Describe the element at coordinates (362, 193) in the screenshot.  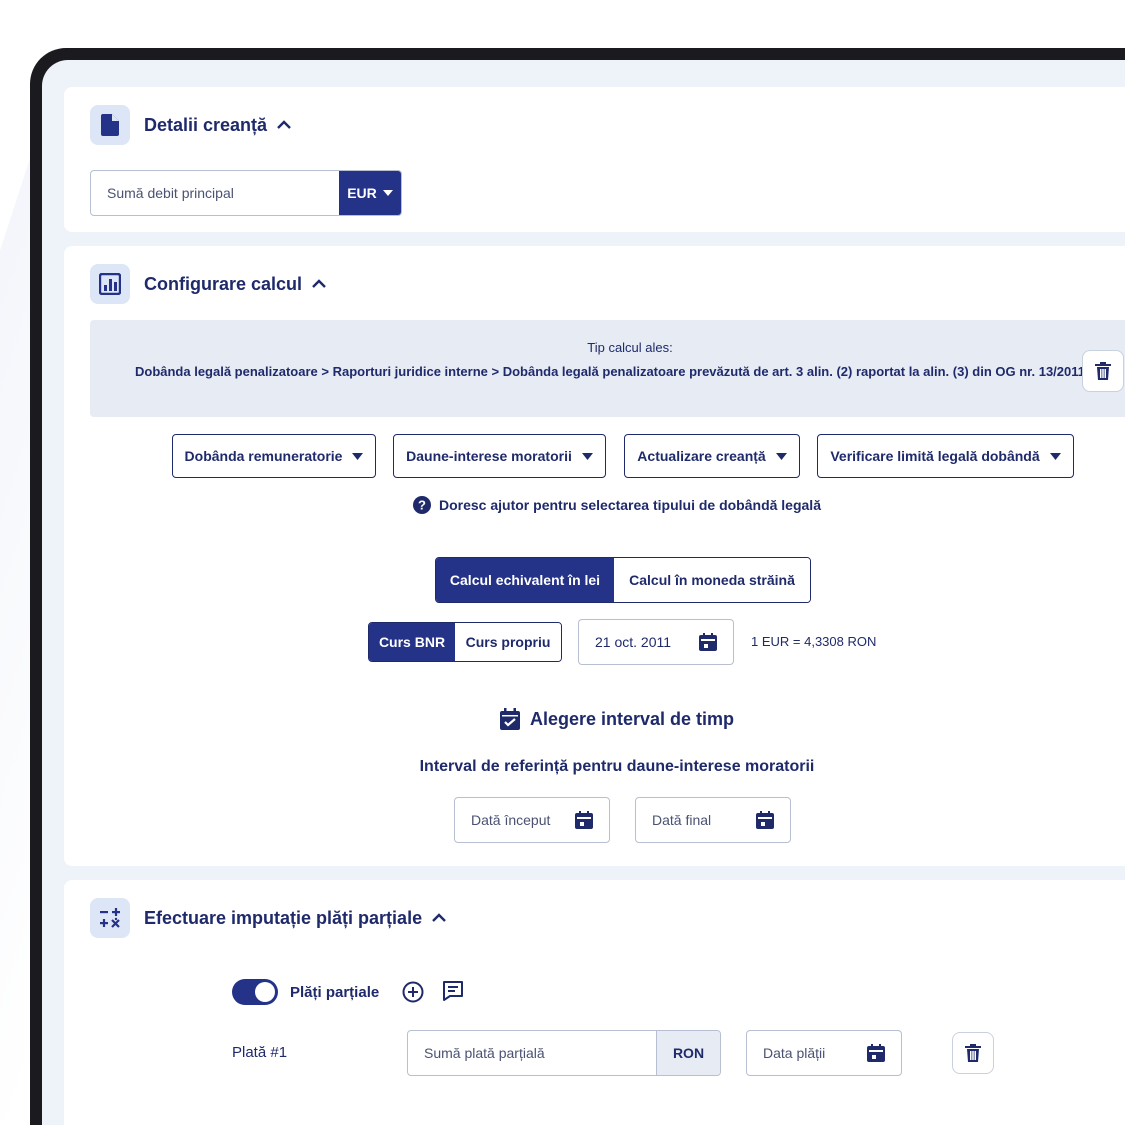
I see `currency-value: EUR` at that location.